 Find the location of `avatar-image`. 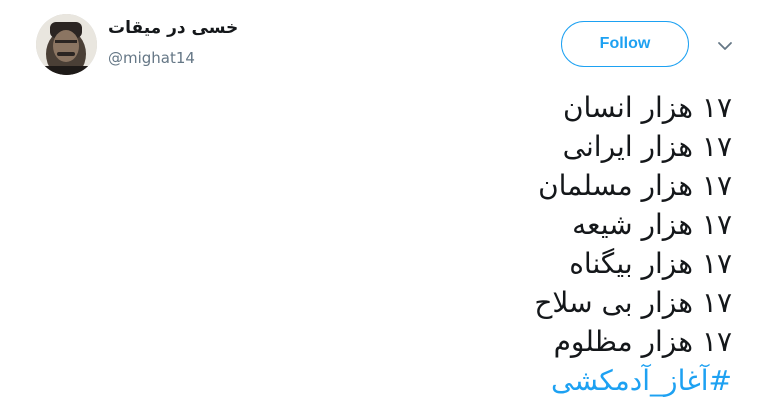

avatar-image is located at coordinates (66, 44).